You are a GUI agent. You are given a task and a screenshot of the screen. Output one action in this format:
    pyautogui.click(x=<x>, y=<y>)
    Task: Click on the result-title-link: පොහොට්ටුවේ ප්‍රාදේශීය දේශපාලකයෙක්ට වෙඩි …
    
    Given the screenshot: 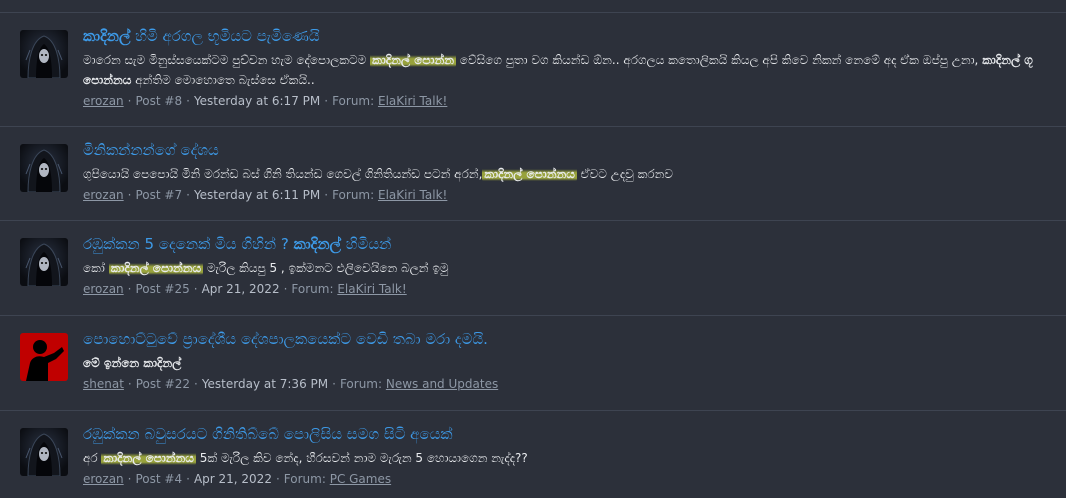 What is the action you would take?
    pyautogui.click(x=569, y=339)
    